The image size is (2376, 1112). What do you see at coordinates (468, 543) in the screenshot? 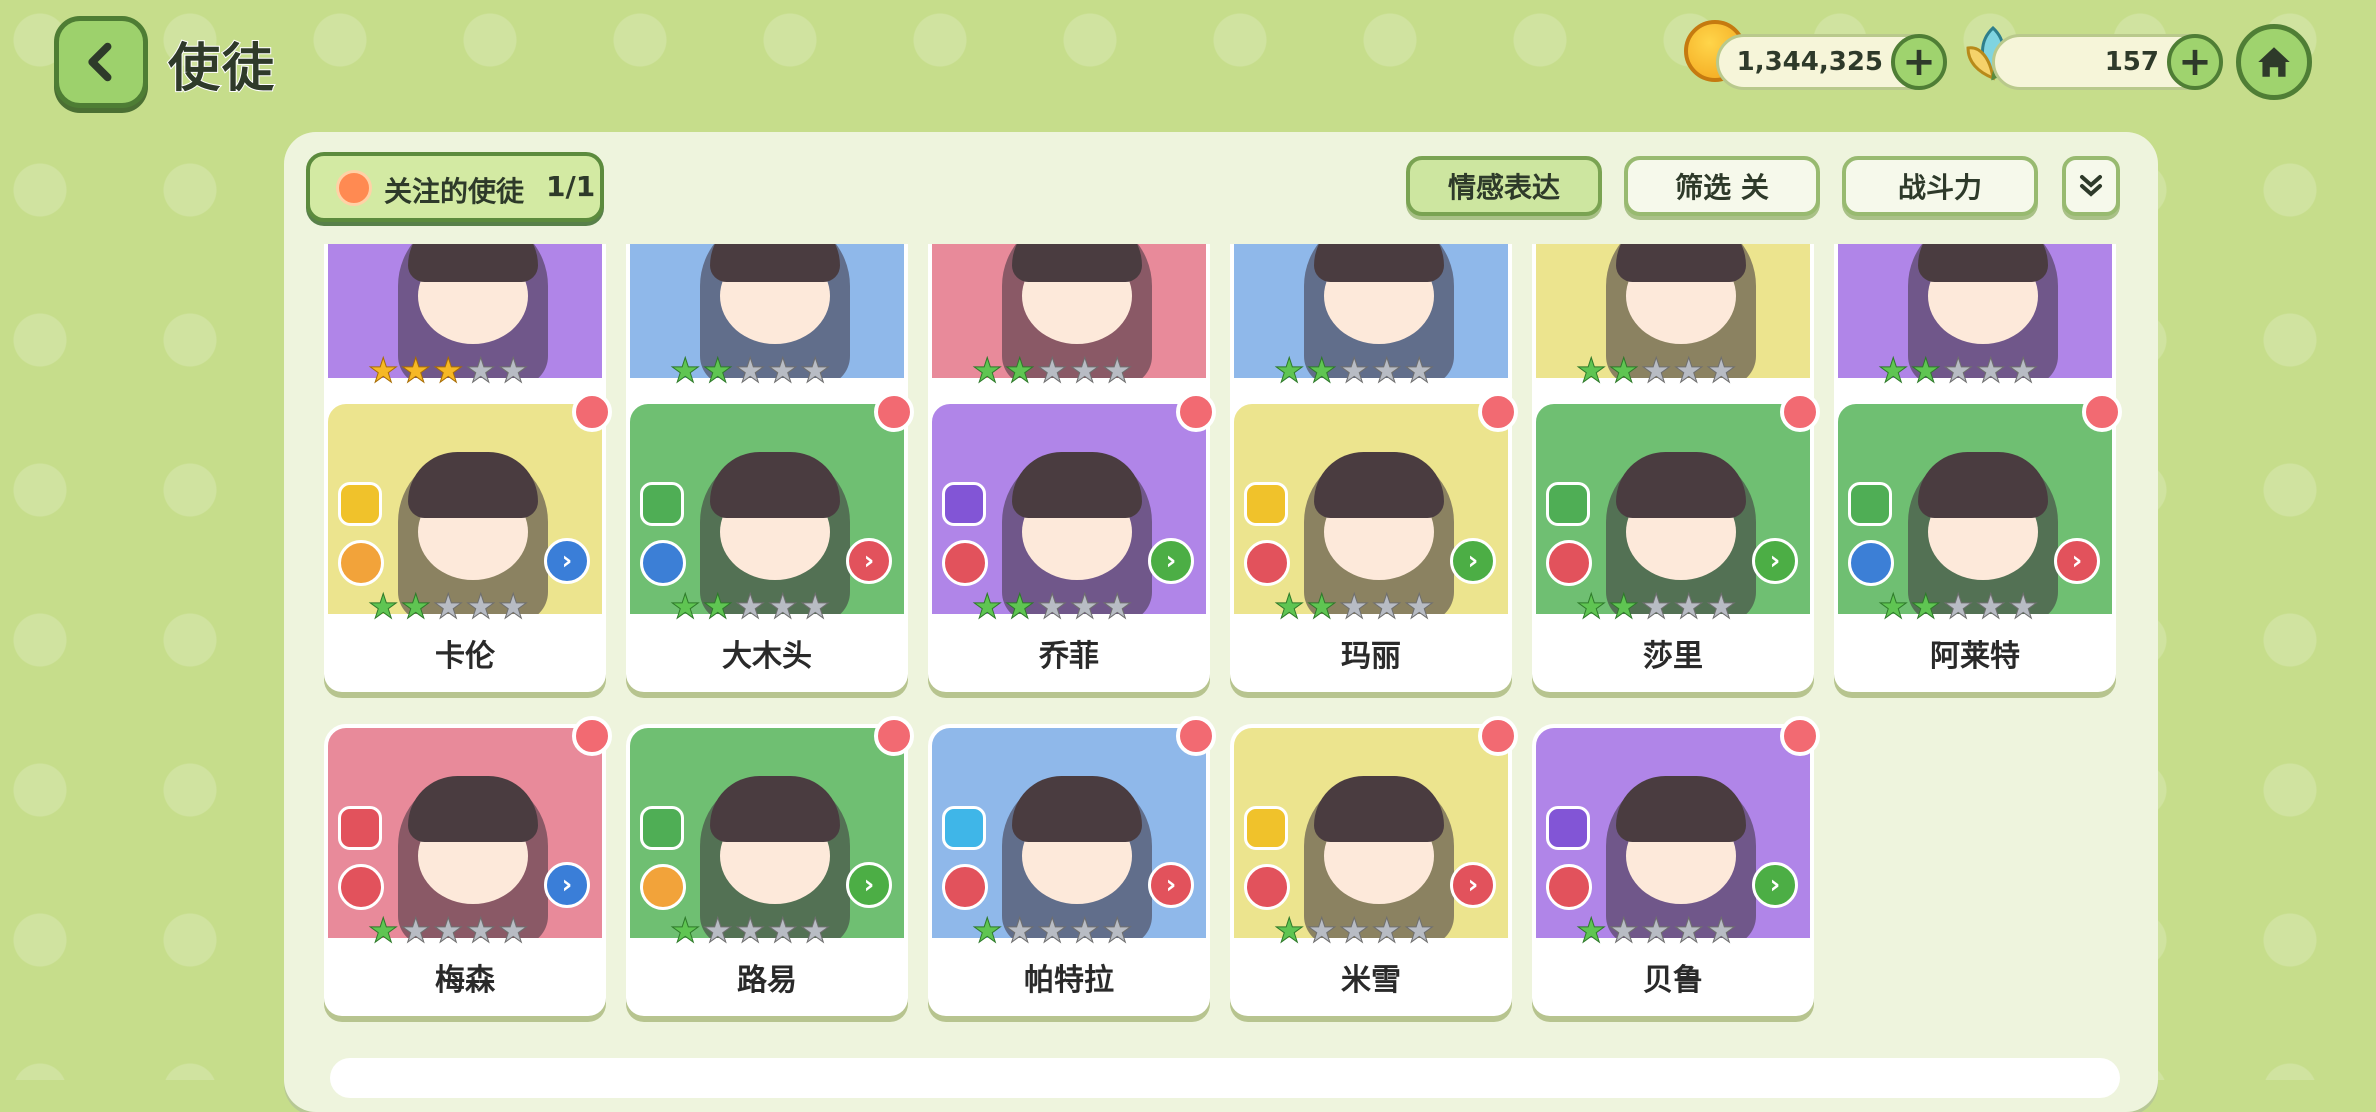
I see `apostle-card: › 卡伦 ★ ★ ★ ★ ★` at bounding box center [468, 543].